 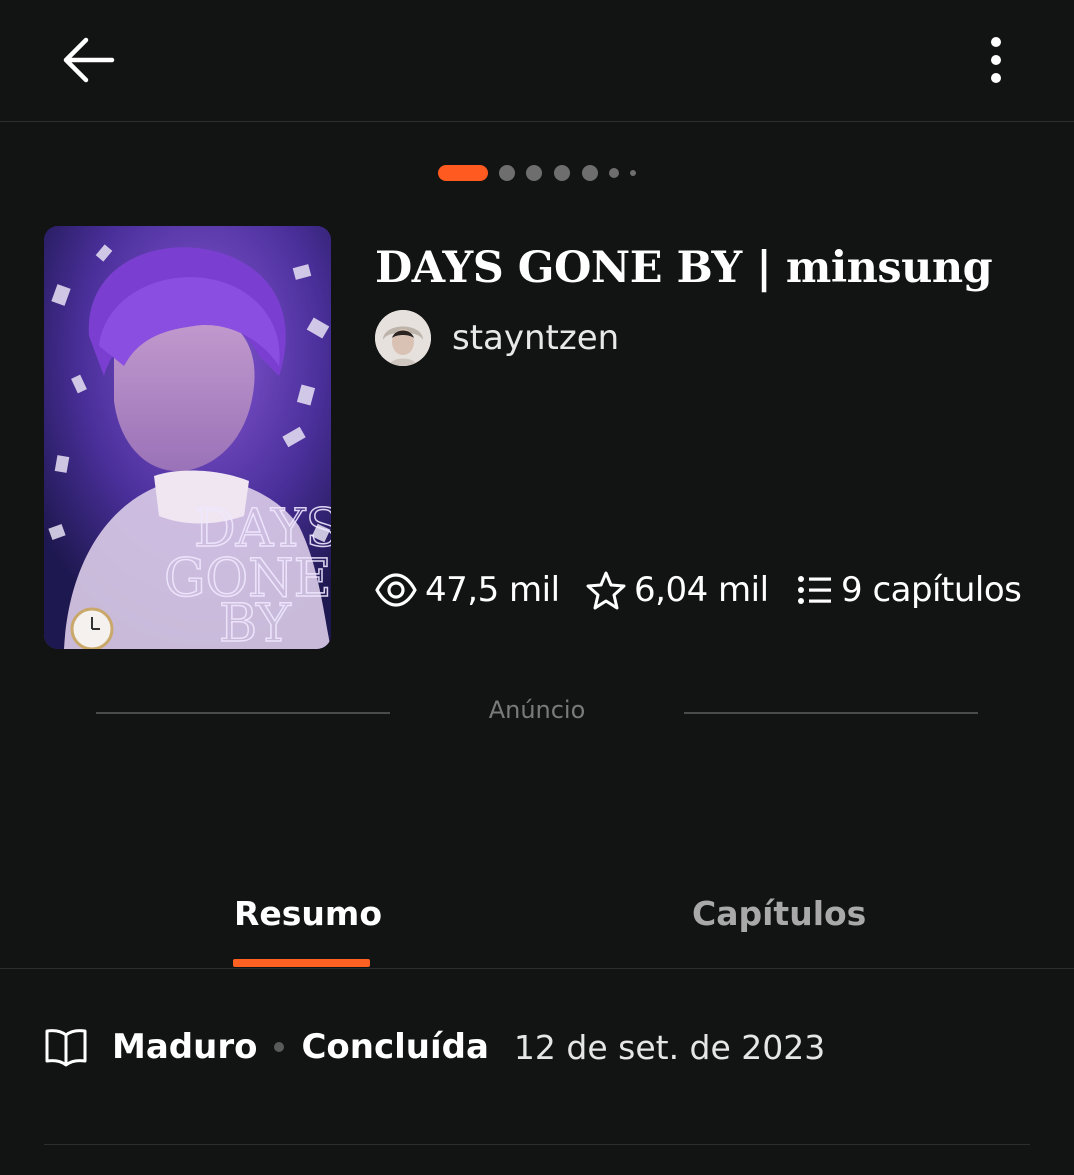 What do you see at coordinates (701, 590) in the screenshot?
I see `votes-count: 6,04 mil` at bounding box center [701, 590].